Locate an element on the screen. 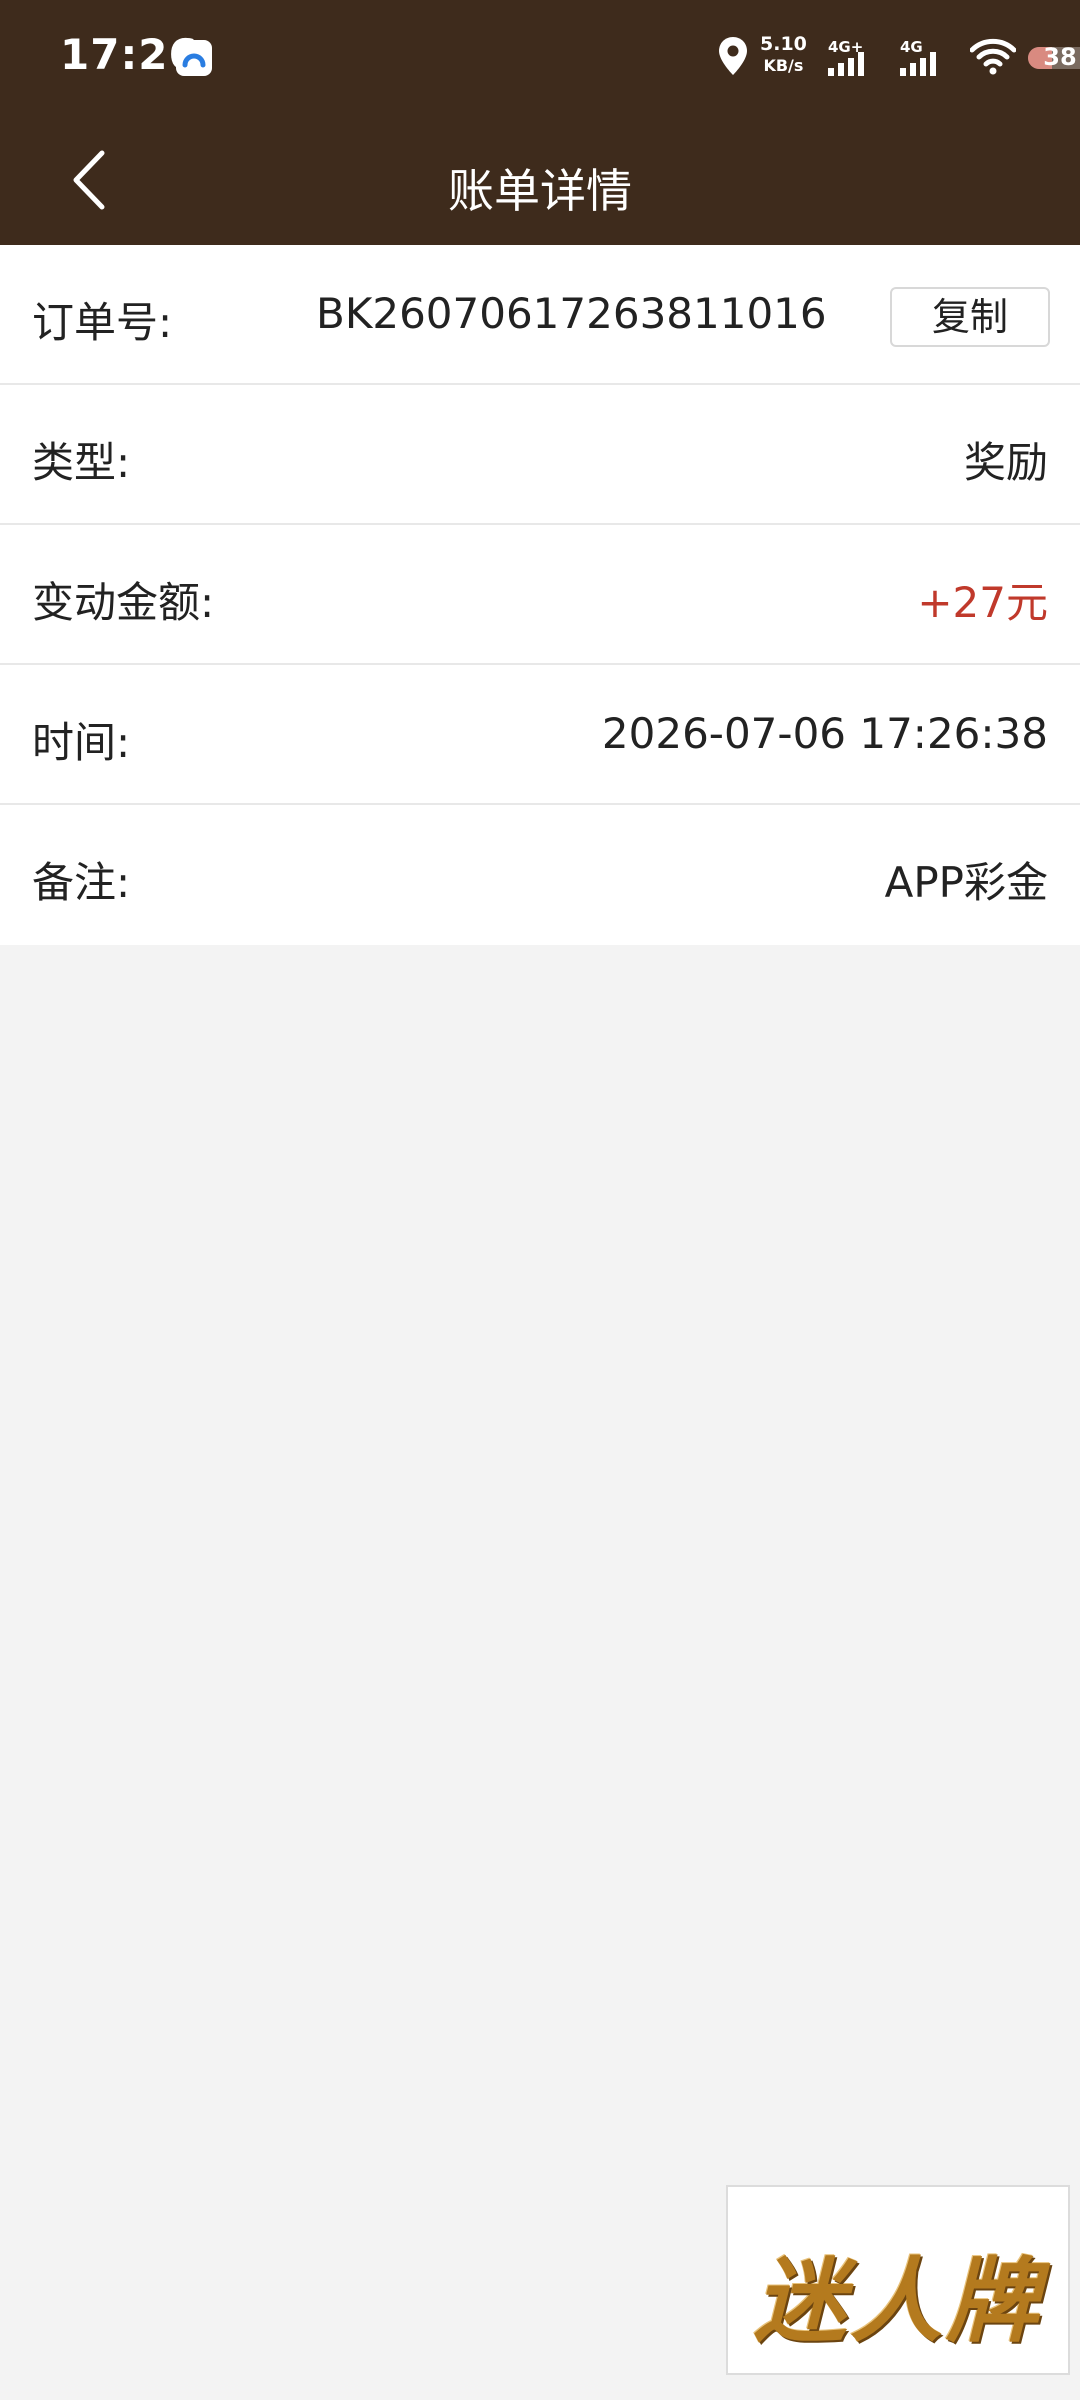 The width and height of the screenshot is (1080, 2400). copy-button: 复制 is located at coordinates (970, 317).